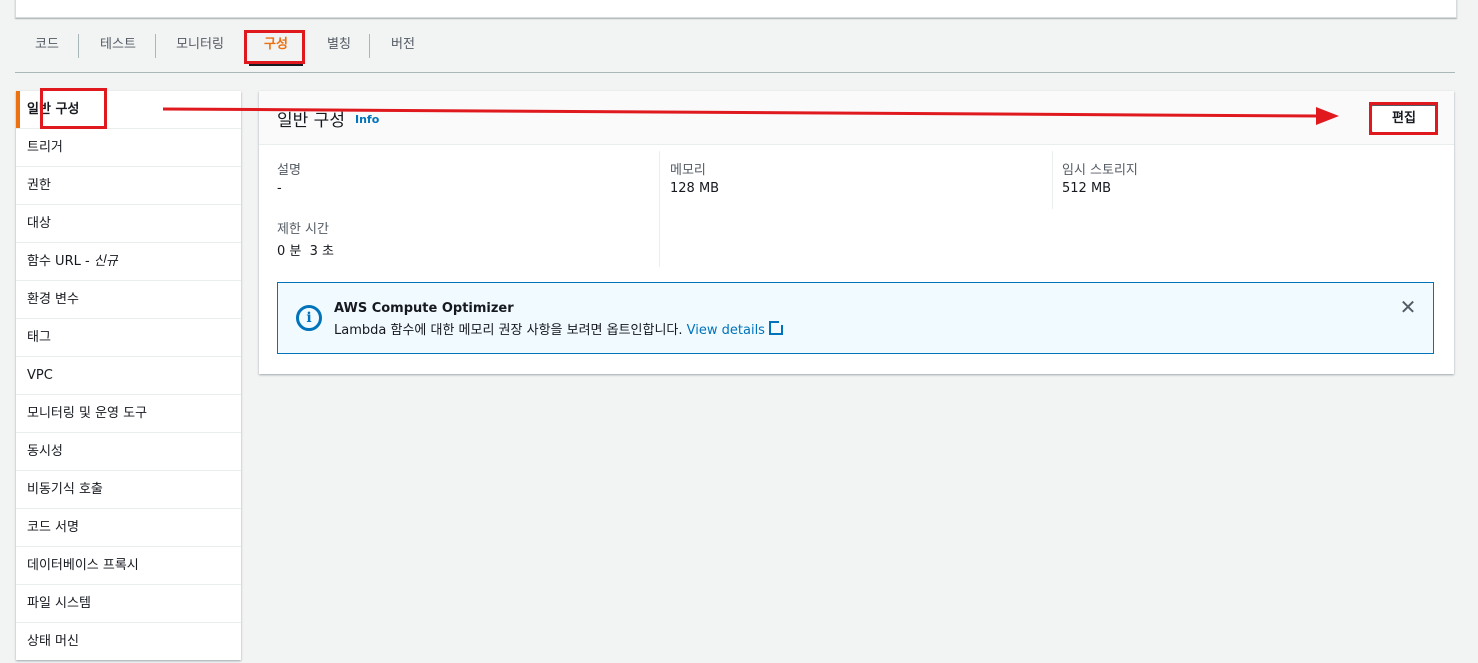  I want to click on sidebar-item-async-invocation: 비동기식 호출, so click(128, 489).